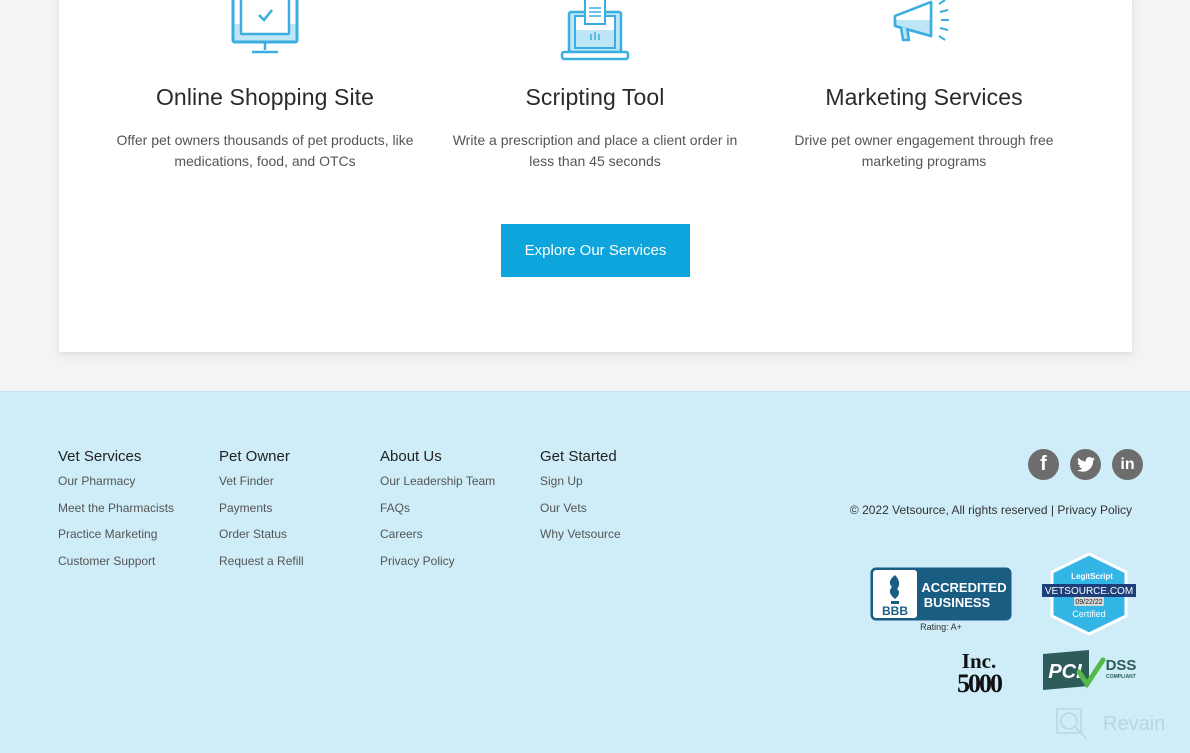  I want to click on legitscript-date: 09/22/22, so click(1088, 602).